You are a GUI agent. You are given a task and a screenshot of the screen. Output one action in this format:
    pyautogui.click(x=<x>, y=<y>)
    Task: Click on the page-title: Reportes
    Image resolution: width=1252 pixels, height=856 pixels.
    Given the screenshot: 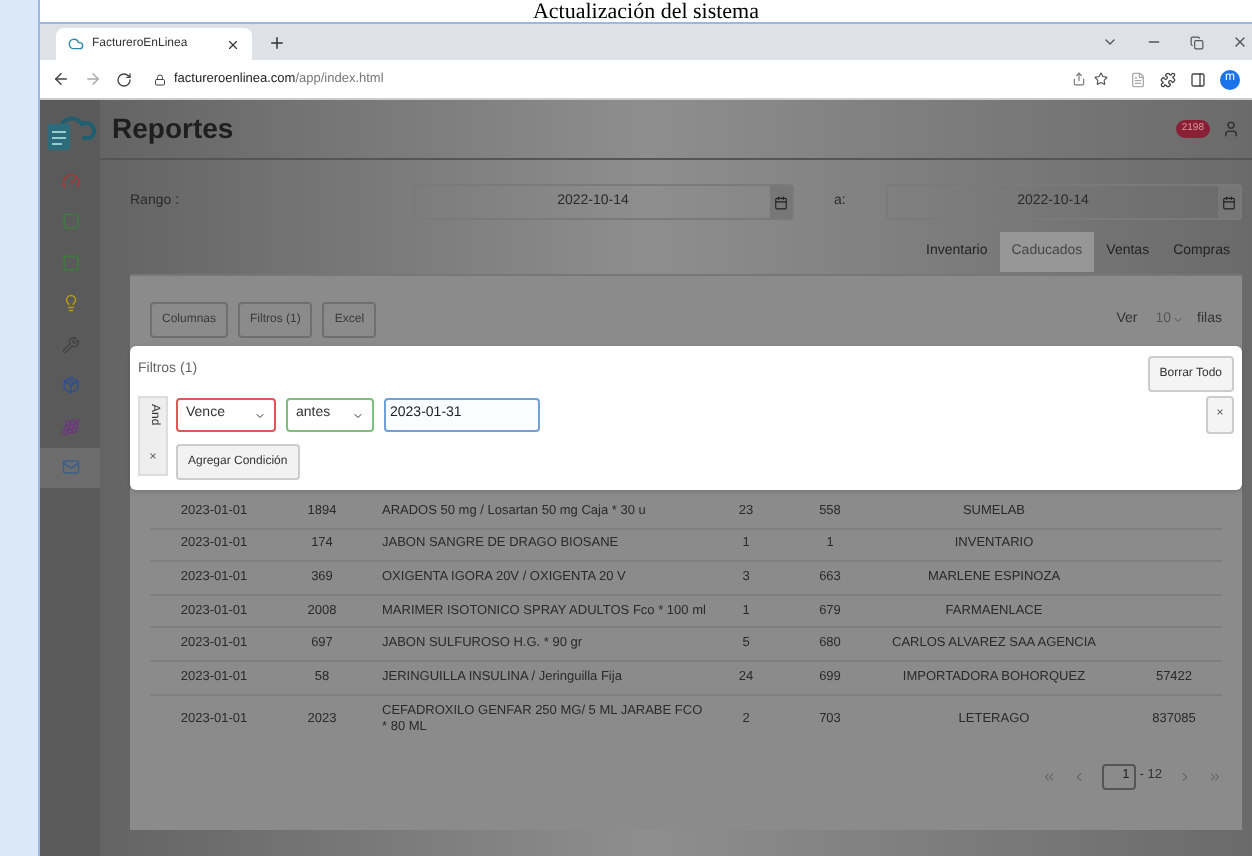 What is the action you would take?
    pyautogui.click(x=173, y=129)
    